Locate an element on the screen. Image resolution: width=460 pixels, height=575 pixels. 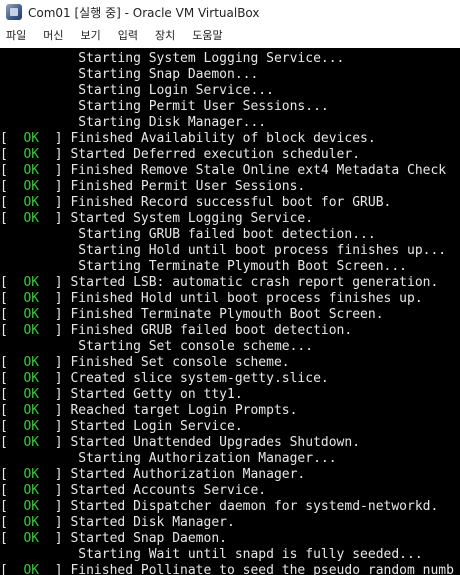
console-message: Started Authorization Manager. is located at coordinates (188, 474).